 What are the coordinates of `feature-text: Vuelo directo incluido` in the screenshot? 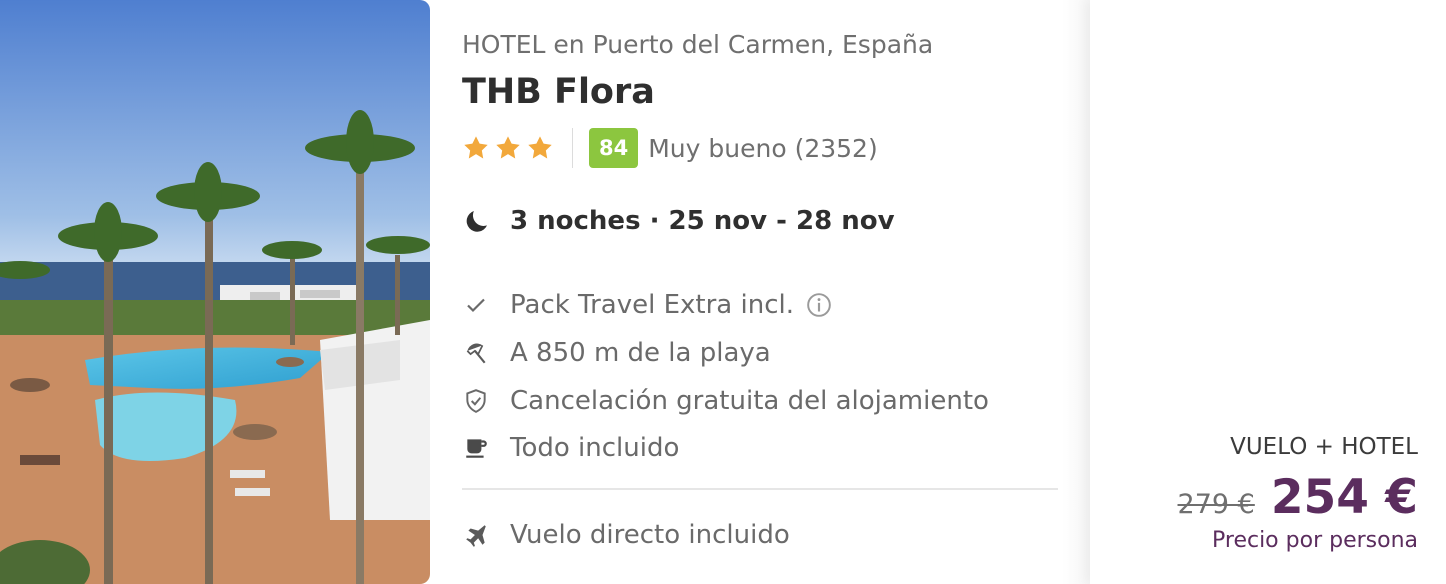 It's located at (650, 535).